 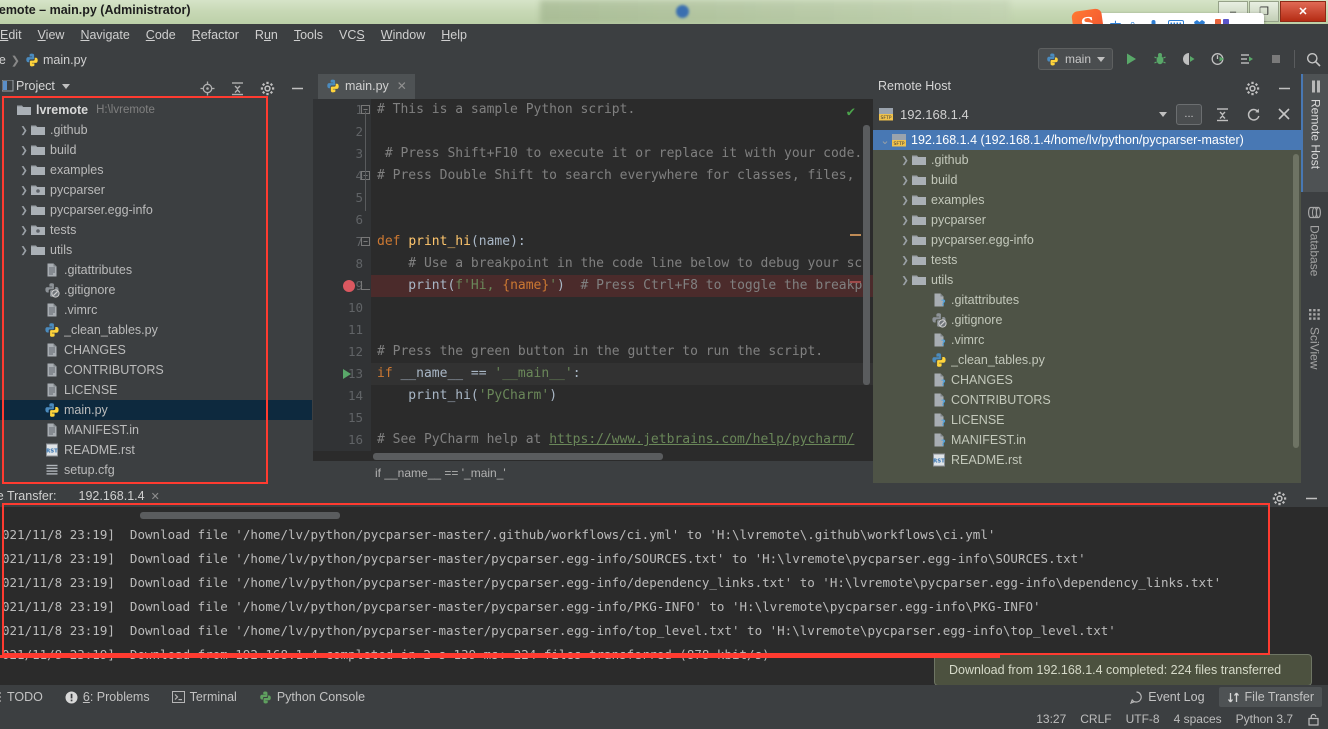 I want to click on editor-vertical-scrollbar, so click(x=866, y=255).